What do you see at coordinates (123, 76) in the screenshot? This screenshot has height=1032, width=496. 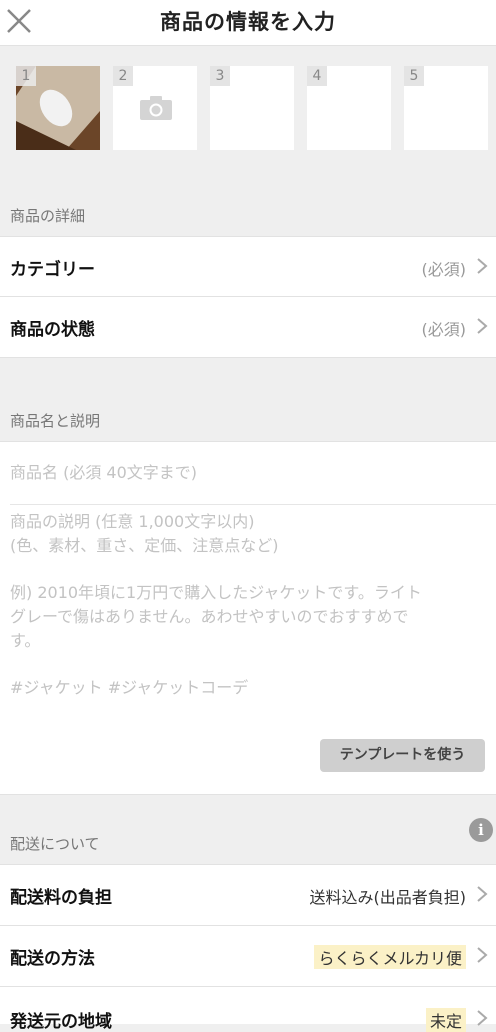 I see `photo-slot-number: 2` at bounding box center [123, 76].